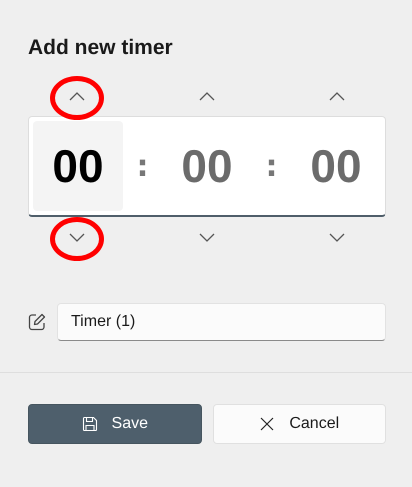 Image resolution: width=412 pixels, height=487 pixels. I want to click on dialog-title: Add new timer, so click(101, 48).